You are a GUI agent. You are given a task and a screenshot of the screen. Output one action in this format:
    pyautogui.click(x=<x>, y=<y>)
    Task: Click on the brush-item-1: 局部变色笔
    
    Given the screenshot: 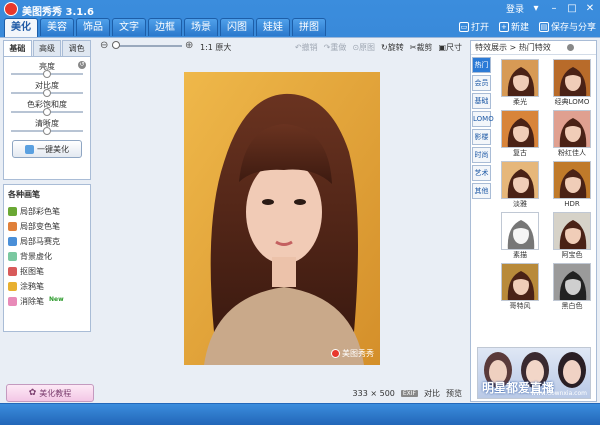 What is the action you would take?
    pyautogui.click(x=47, y=226)
    